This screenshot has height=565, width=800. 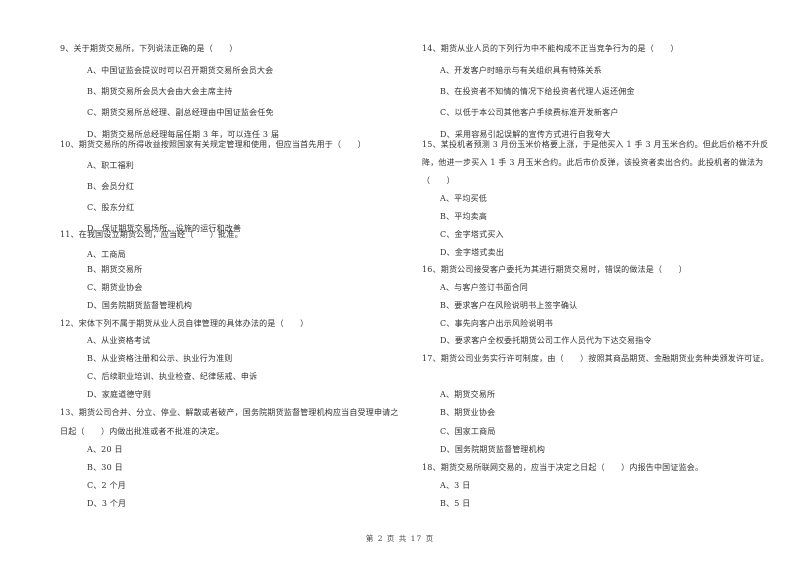 What do you see at coordinates (160, 358) in the screenshot?
I see `question-12-option-b: B、从业资格注册和公示、执业行为准则` at bounding box center [160, 358].